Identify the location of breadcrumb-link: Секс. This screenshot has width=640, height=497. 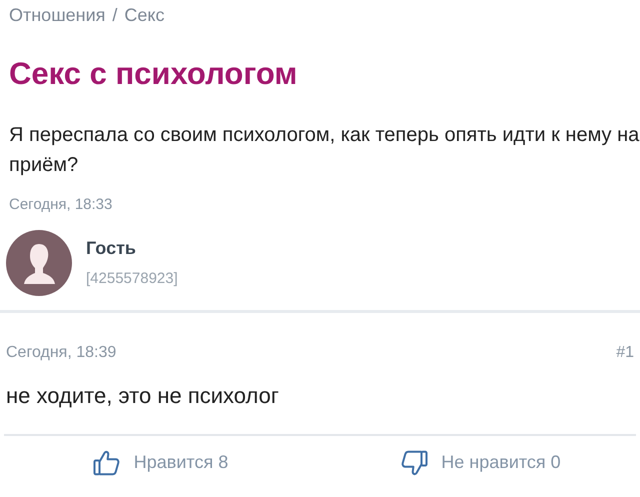
(144, 15).